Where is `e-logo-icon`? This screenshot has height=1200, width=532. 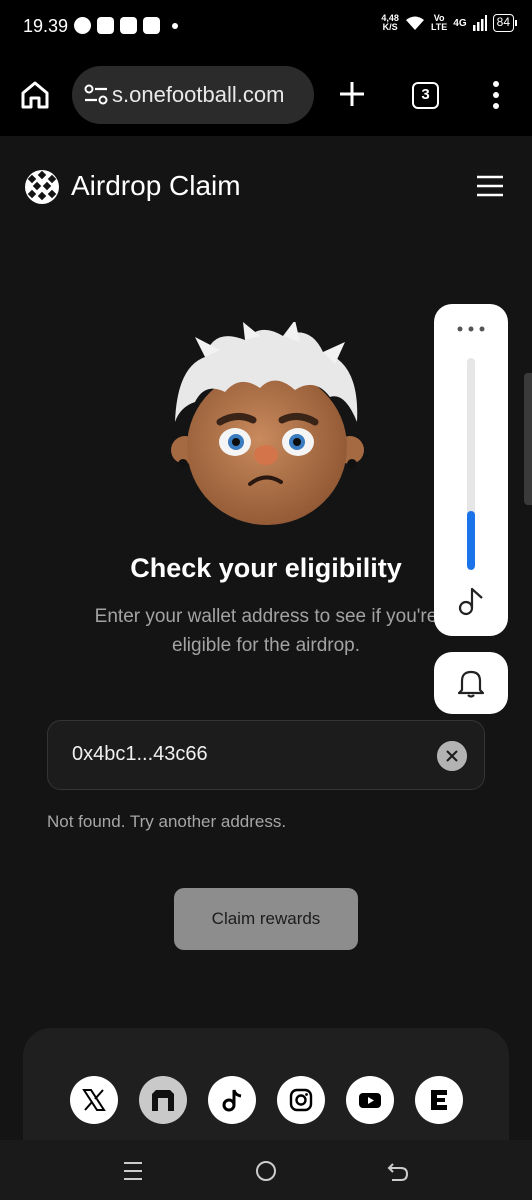
e-logo-icon is located at coordinates (439, 1100).